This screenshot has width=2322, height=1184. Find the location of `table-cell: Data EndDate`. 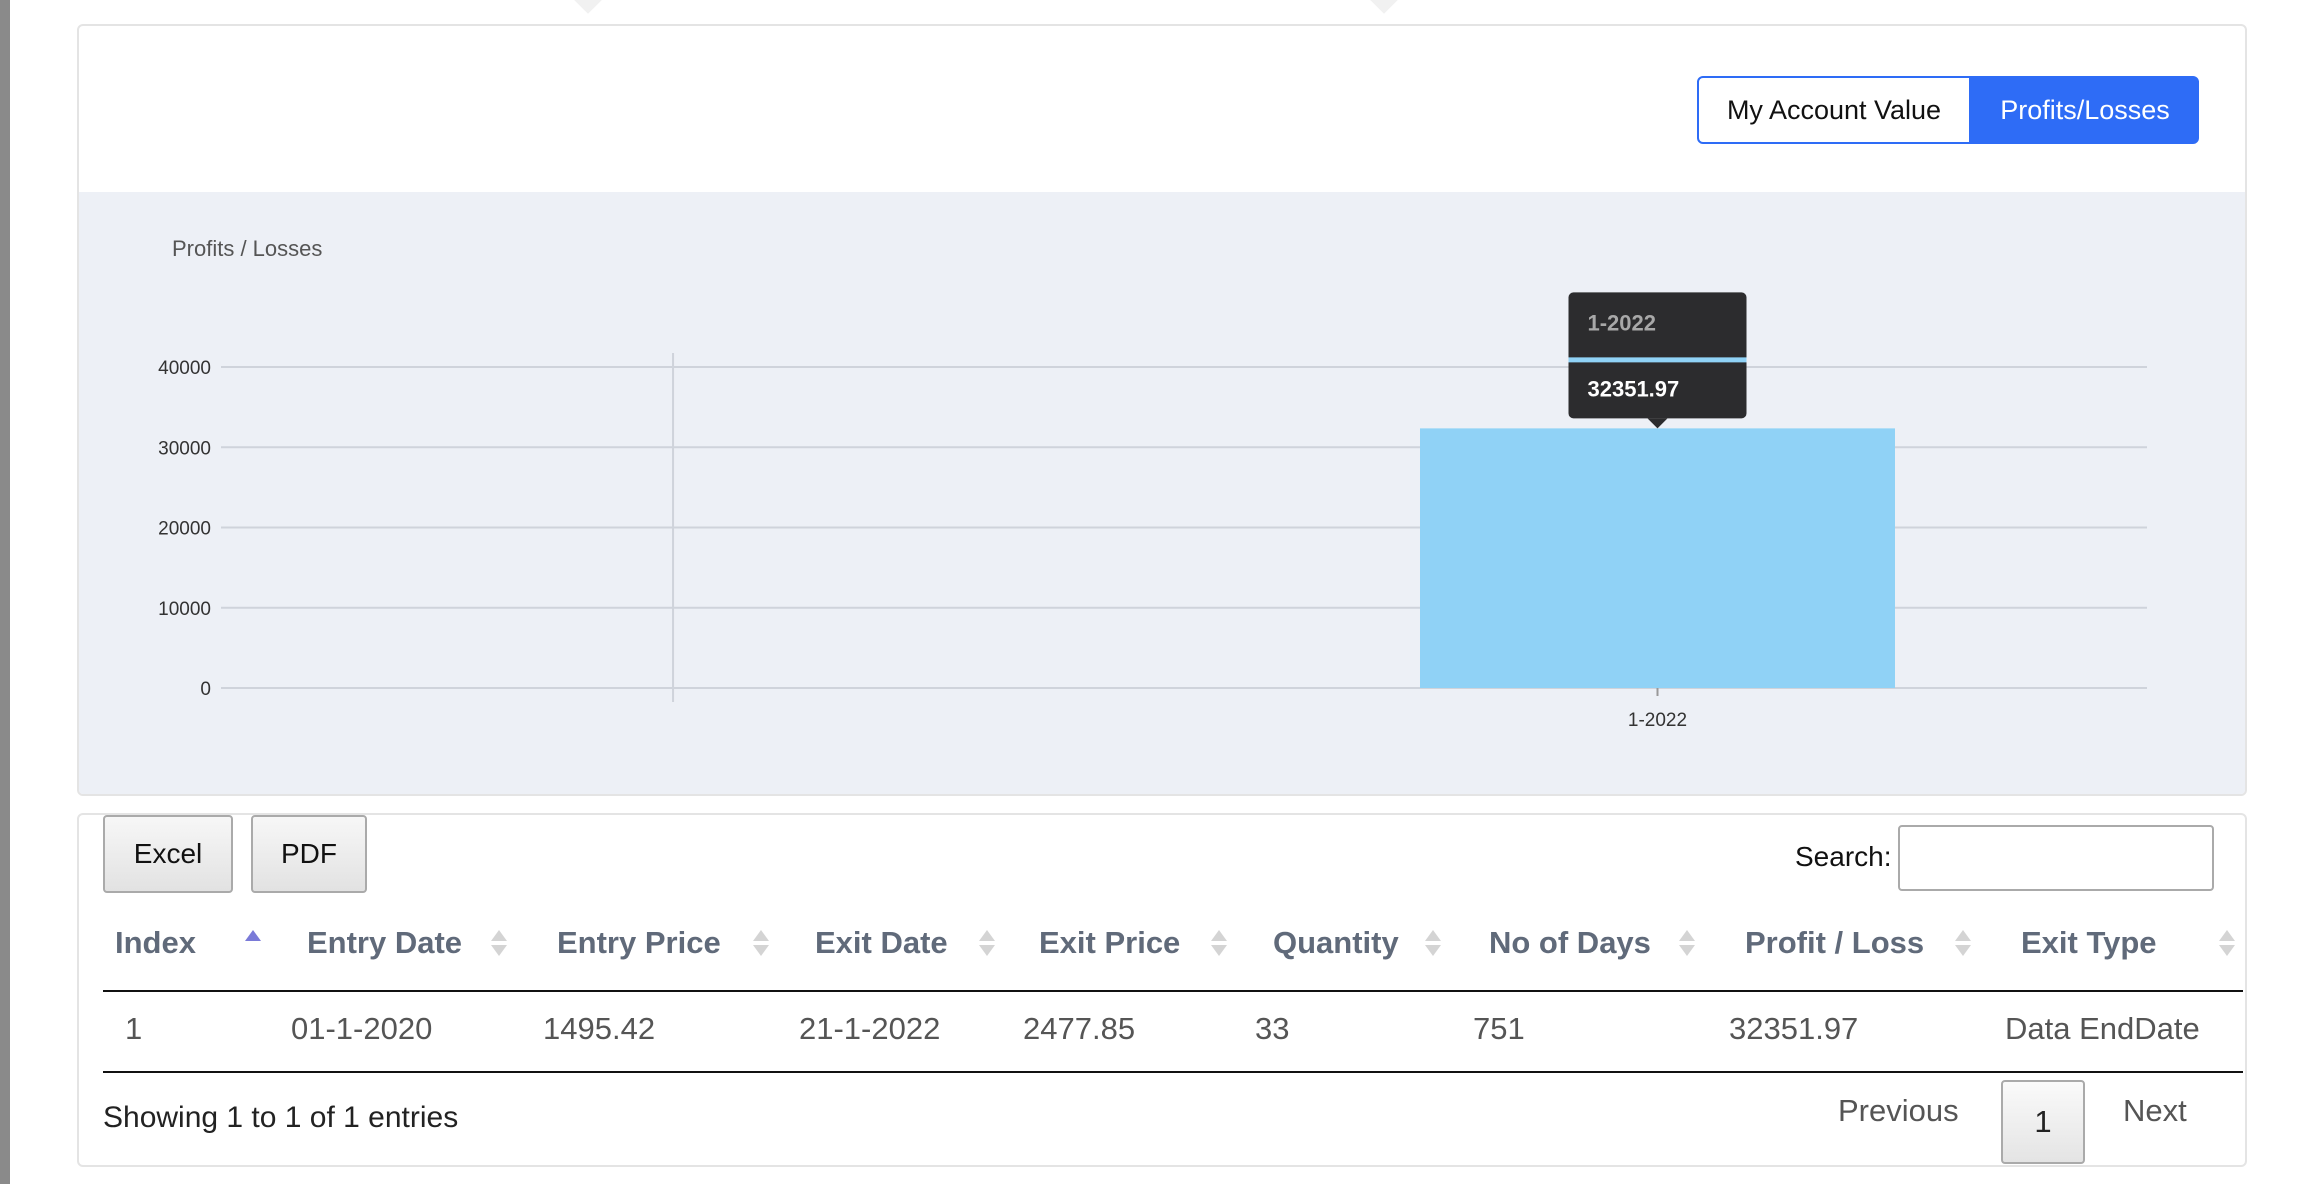

table-cell: Data EndDate is located at coordinates (2102, 1028).